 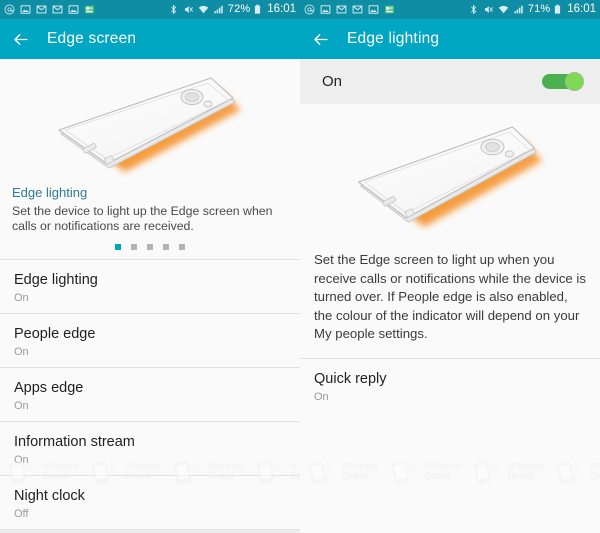 What do you see at coordinates (150, 502) in the screenshot?
I see `list-item-night-clock: Night clock Off` at bounding box center [150, 502].